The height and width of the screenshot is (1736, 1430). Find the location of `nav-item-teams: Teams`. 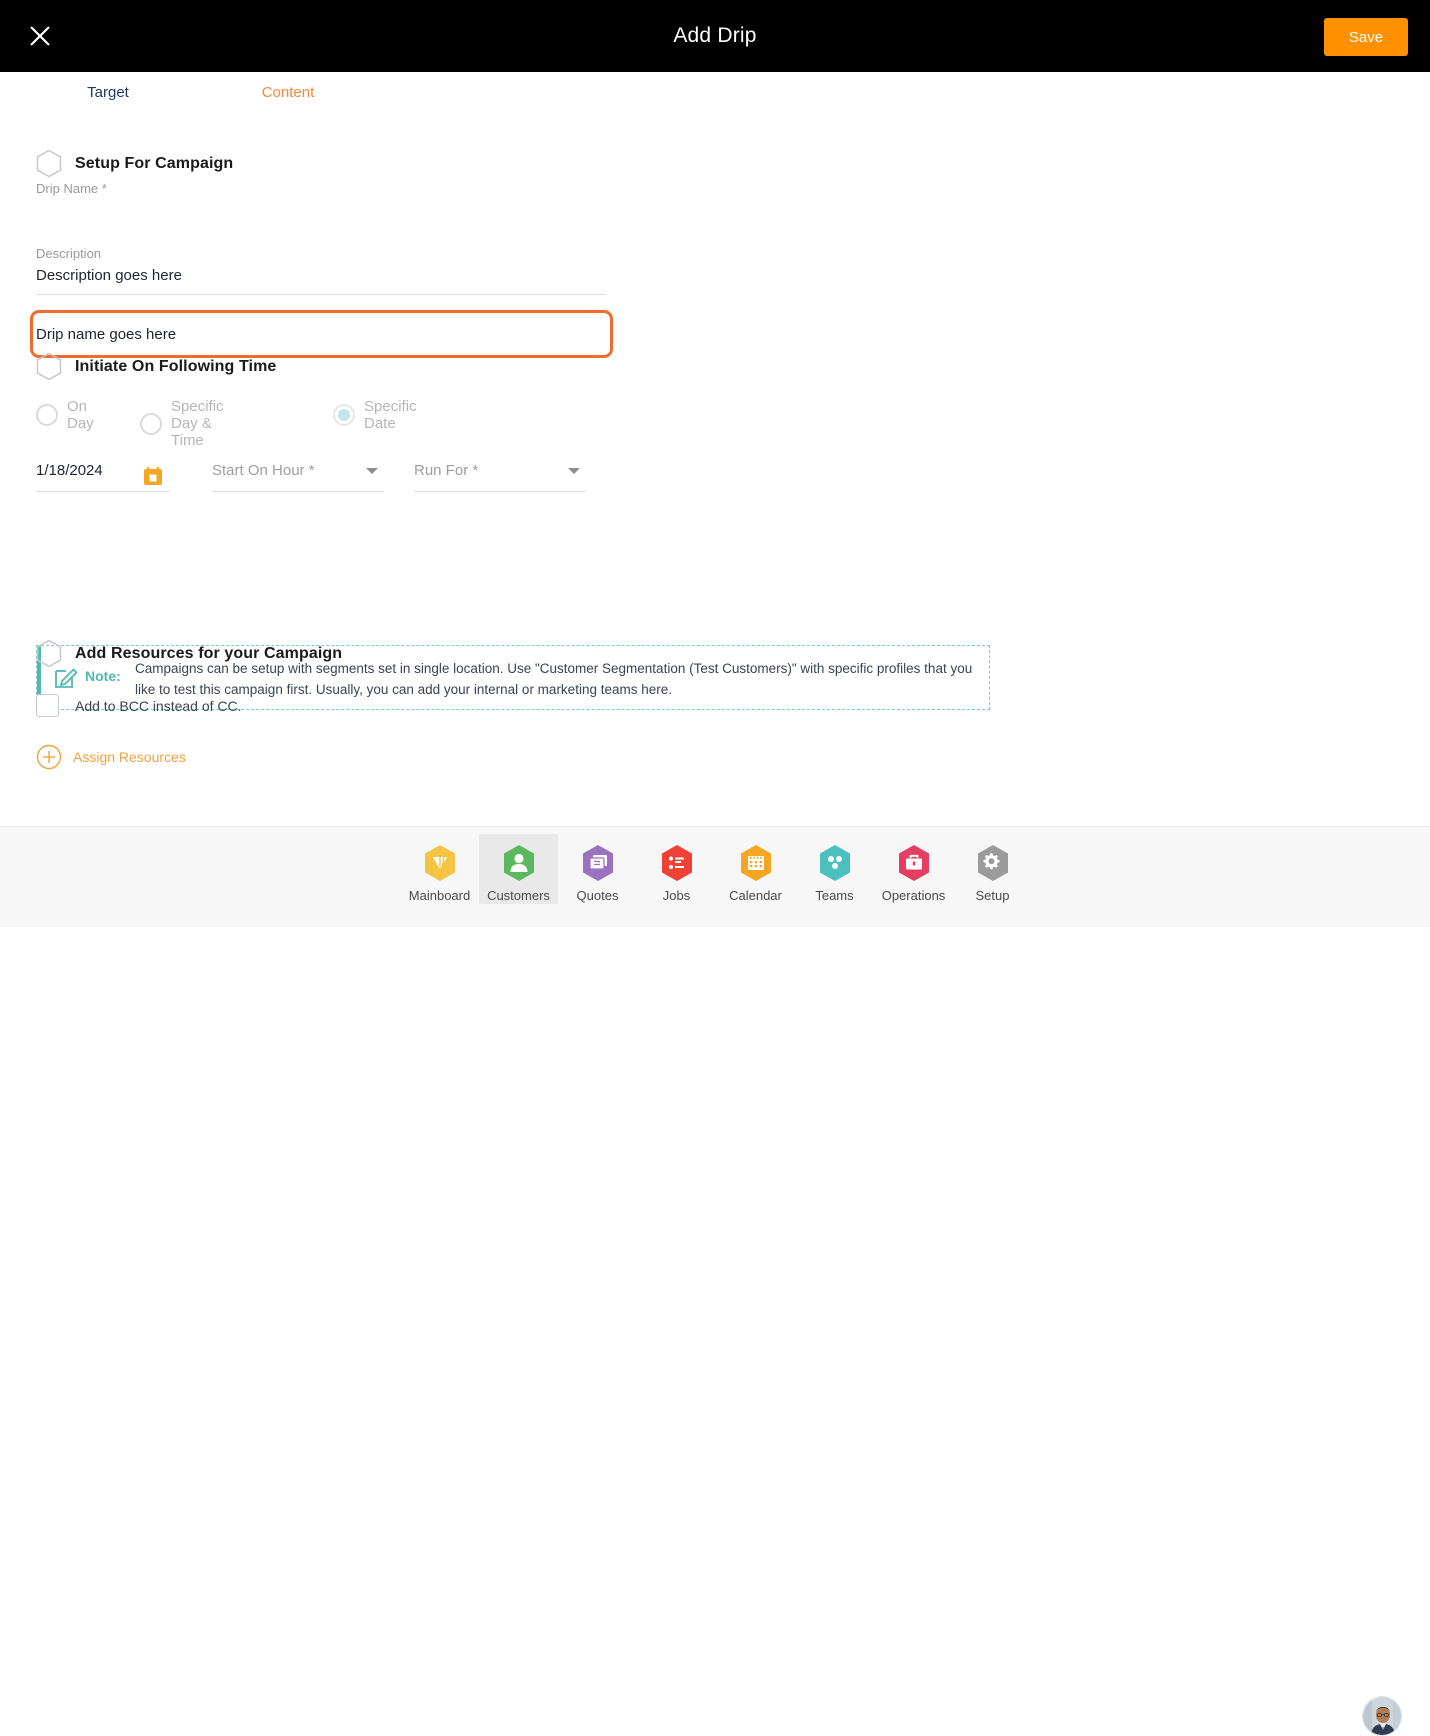

nav-item-teams: Teams is located at coordinates (834, 869).